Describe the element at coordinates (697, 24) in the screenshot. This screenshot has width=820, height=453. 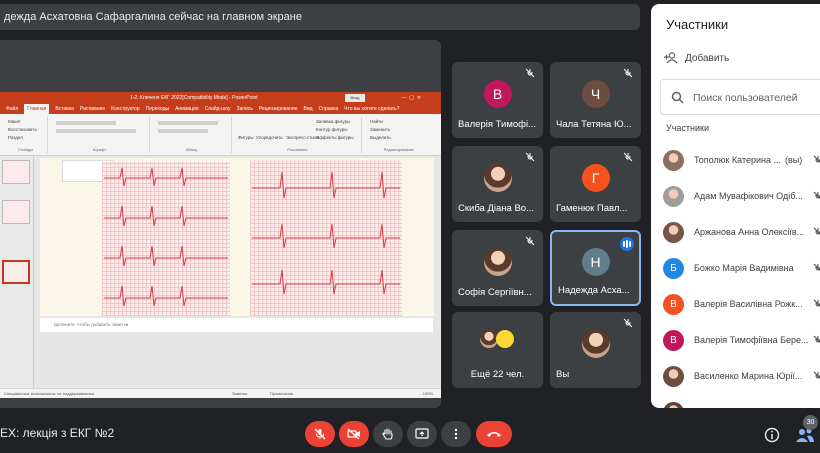
I see `panel-title: Участники` at that location.